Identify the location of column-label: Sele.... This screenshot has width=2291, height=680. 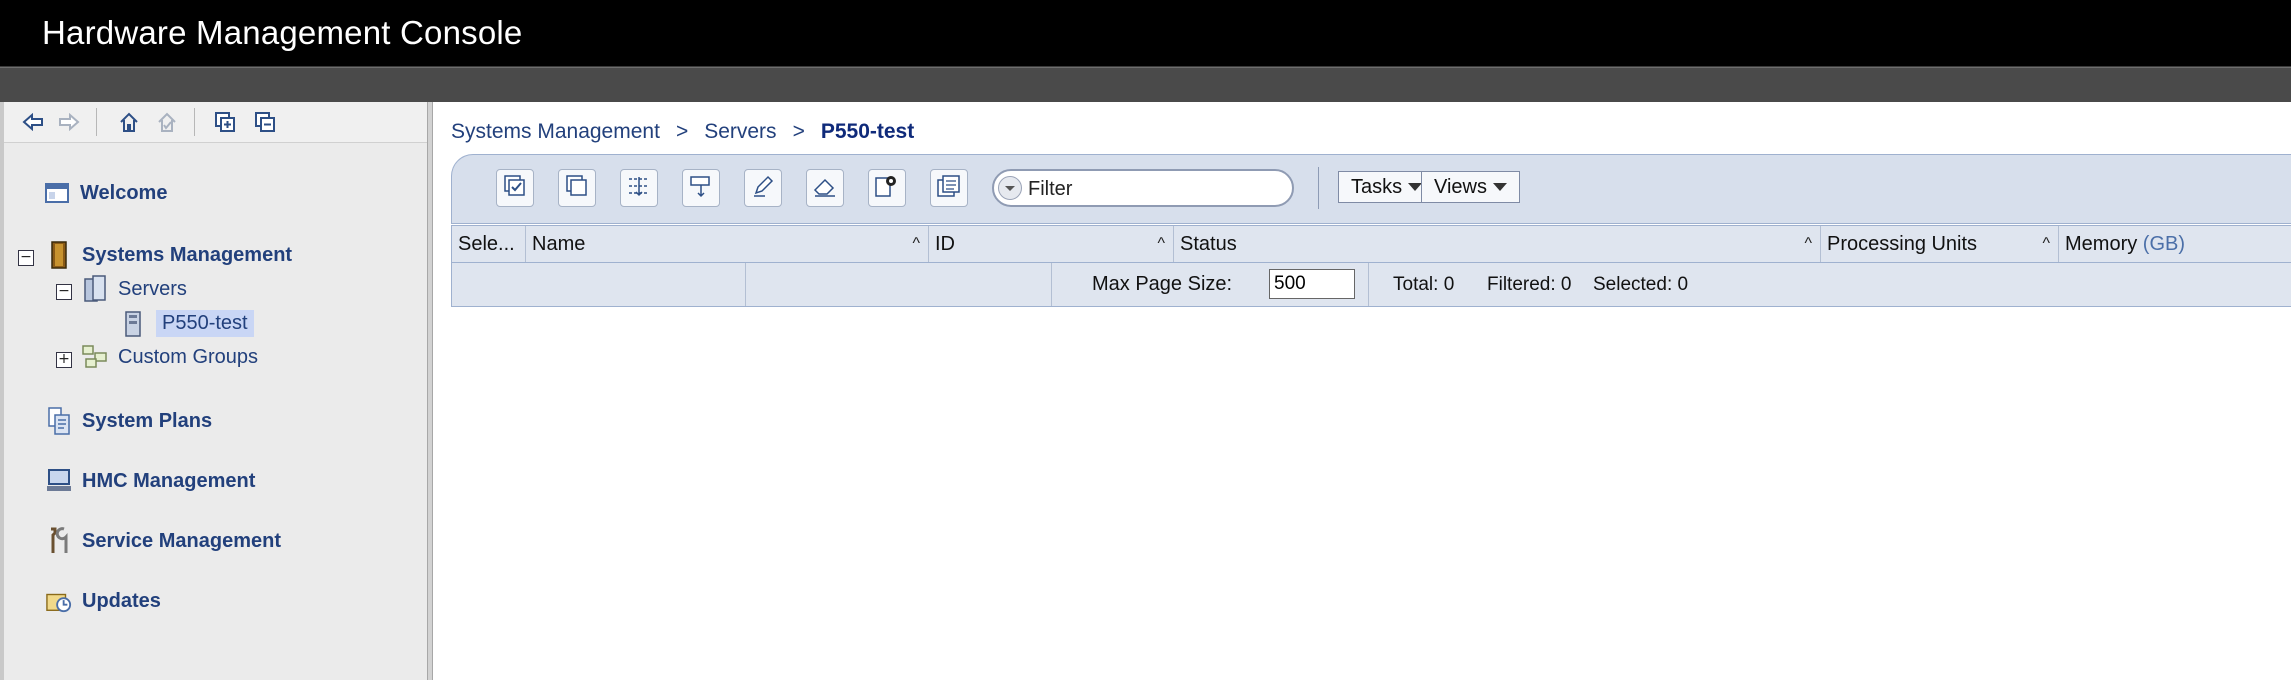
(486, 244).